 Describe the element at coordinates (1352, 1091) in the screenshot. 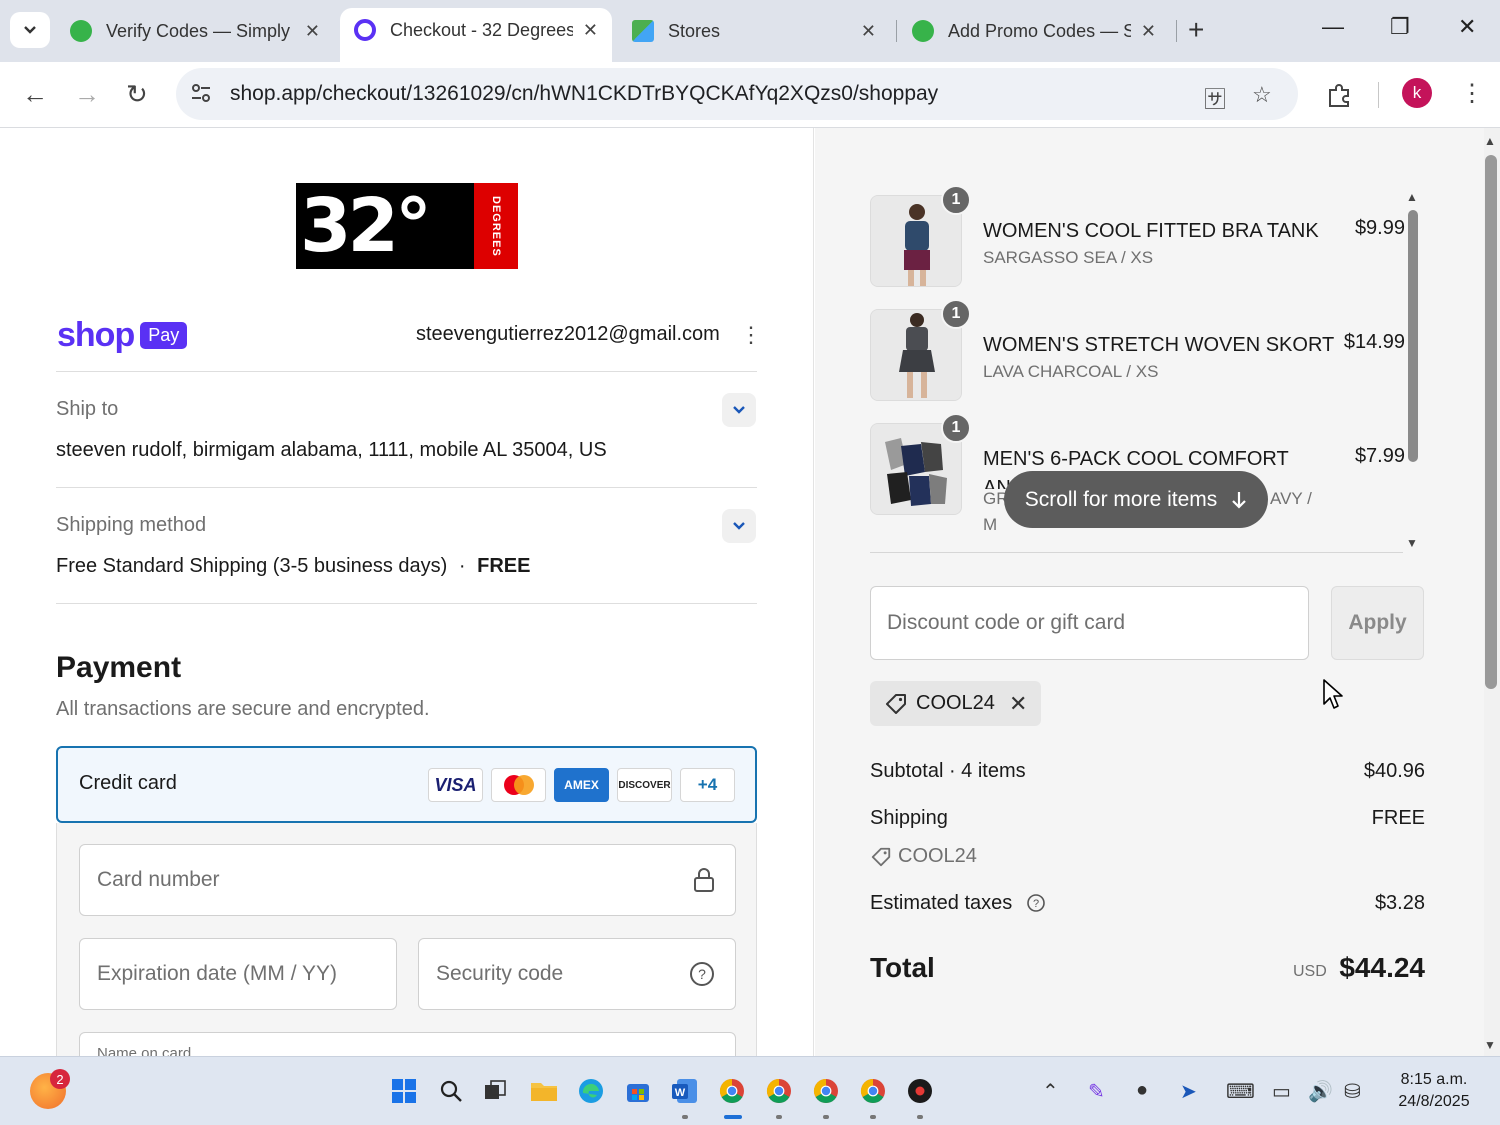

I see `language-icon: ⛁` at that location.